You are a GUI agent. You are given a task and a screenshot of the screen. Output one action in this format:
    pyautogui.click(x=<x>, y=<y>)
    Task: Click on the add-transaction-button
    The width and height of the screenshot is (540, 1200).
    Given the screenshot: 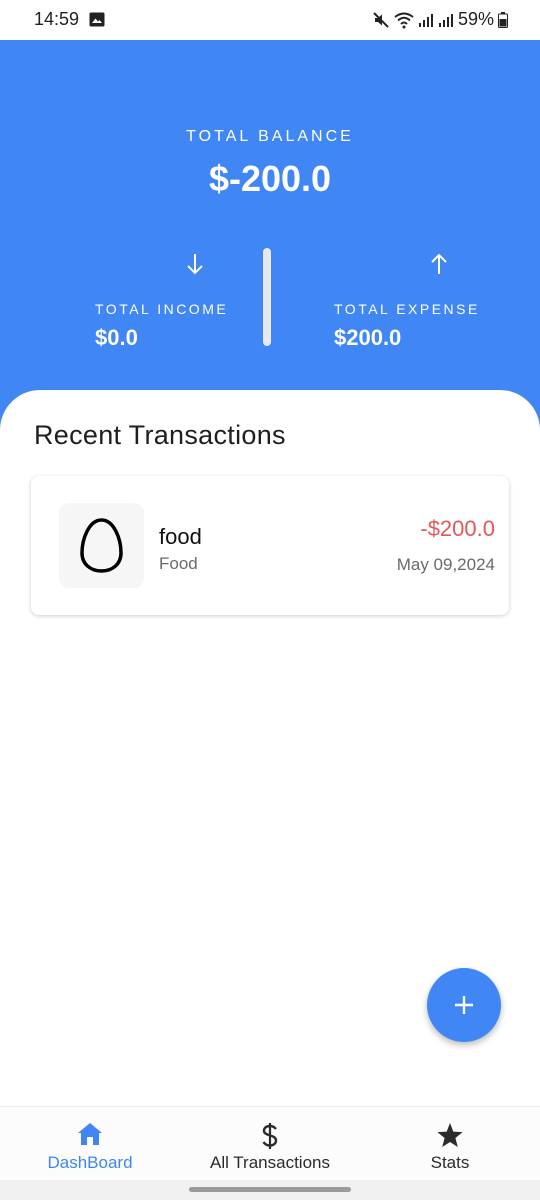 What is the action you would take?
    pyautogui.click(x=464, y=1005)
    